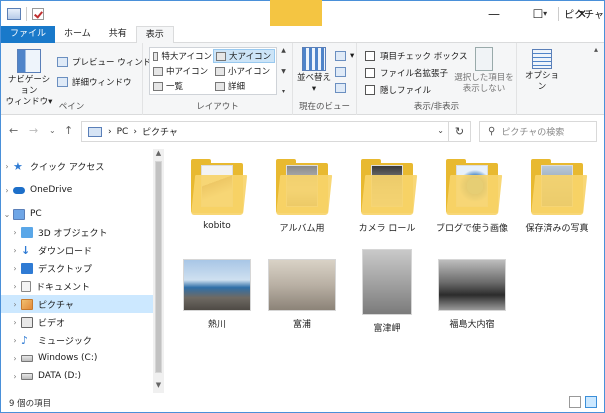  What do you see at coordinates (63, 287) in the screenshot?
I see `nav-item-label: ドキュメント` at bounding box center [63, 287].